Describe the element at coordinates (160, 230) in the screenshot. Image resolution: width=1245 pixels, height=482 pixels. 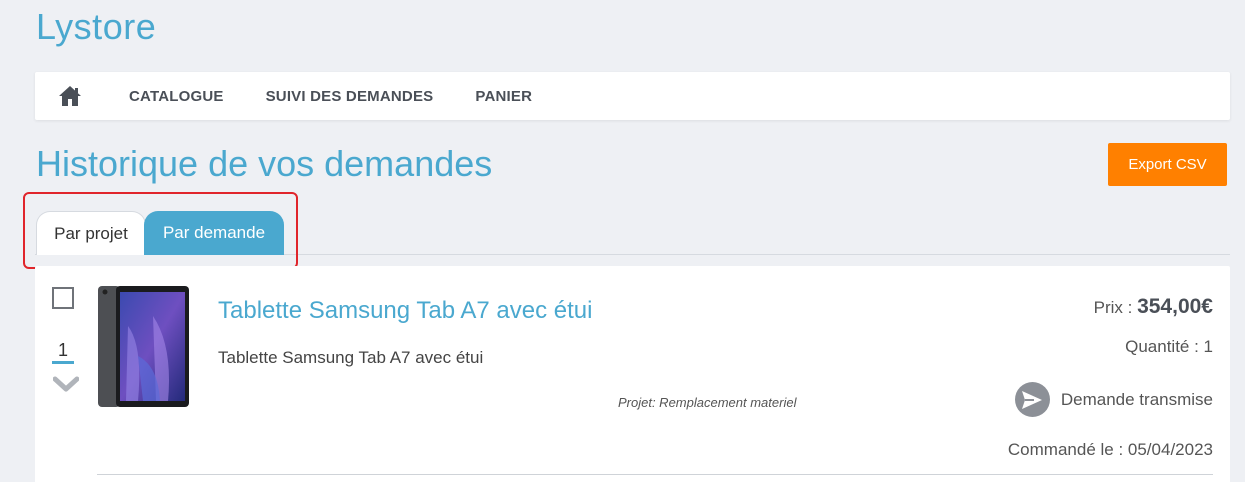
I see `tabs-highlight-box` at that location.